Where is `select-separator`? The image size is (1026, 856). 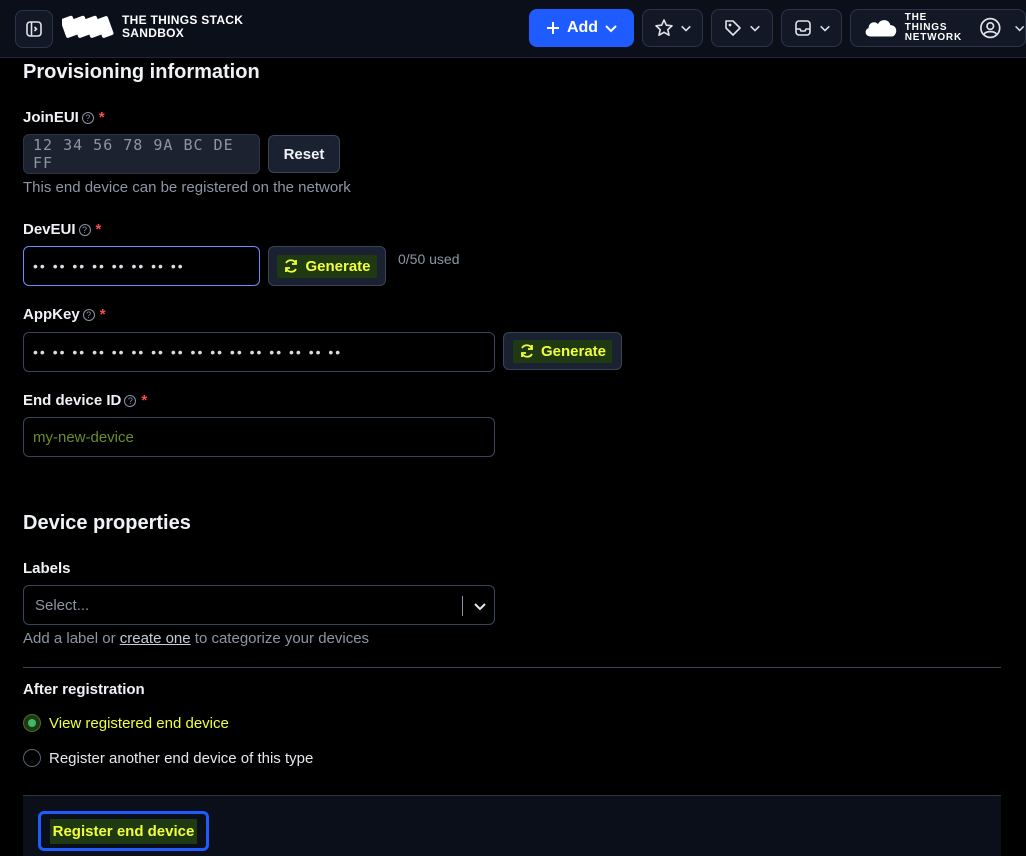 select-separator is located at coordinates (462, 606).